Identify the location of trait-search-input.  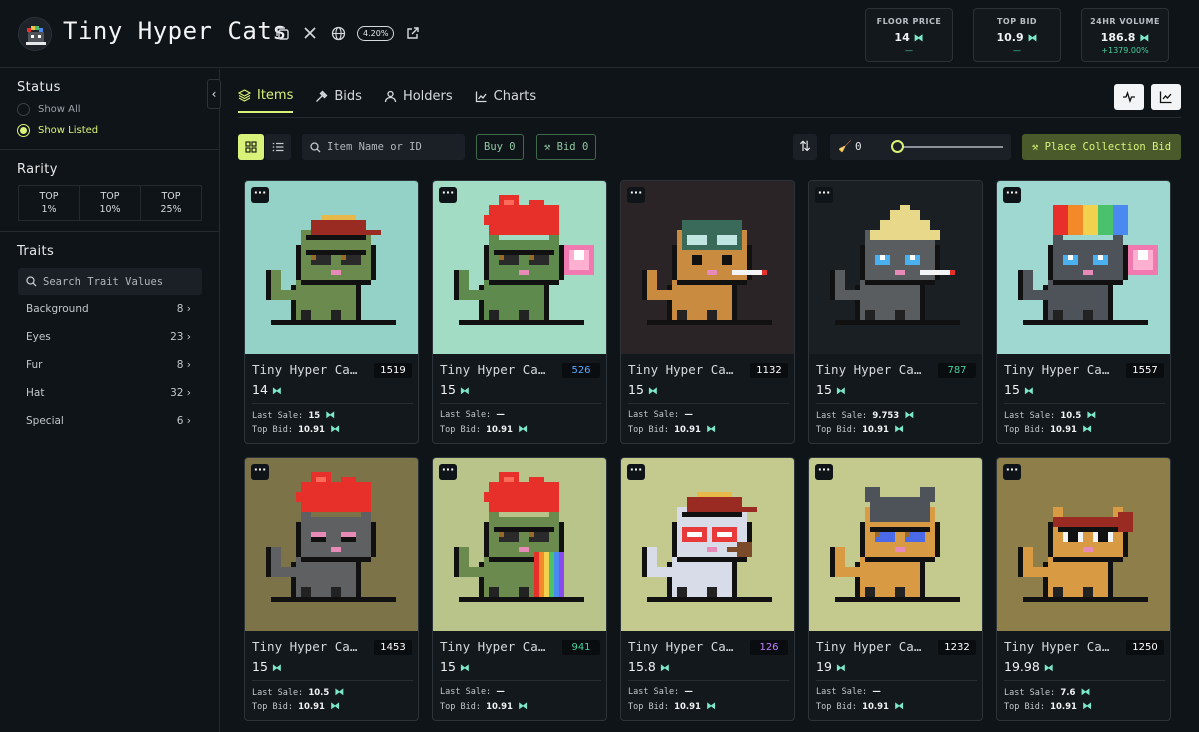
(108, 281).